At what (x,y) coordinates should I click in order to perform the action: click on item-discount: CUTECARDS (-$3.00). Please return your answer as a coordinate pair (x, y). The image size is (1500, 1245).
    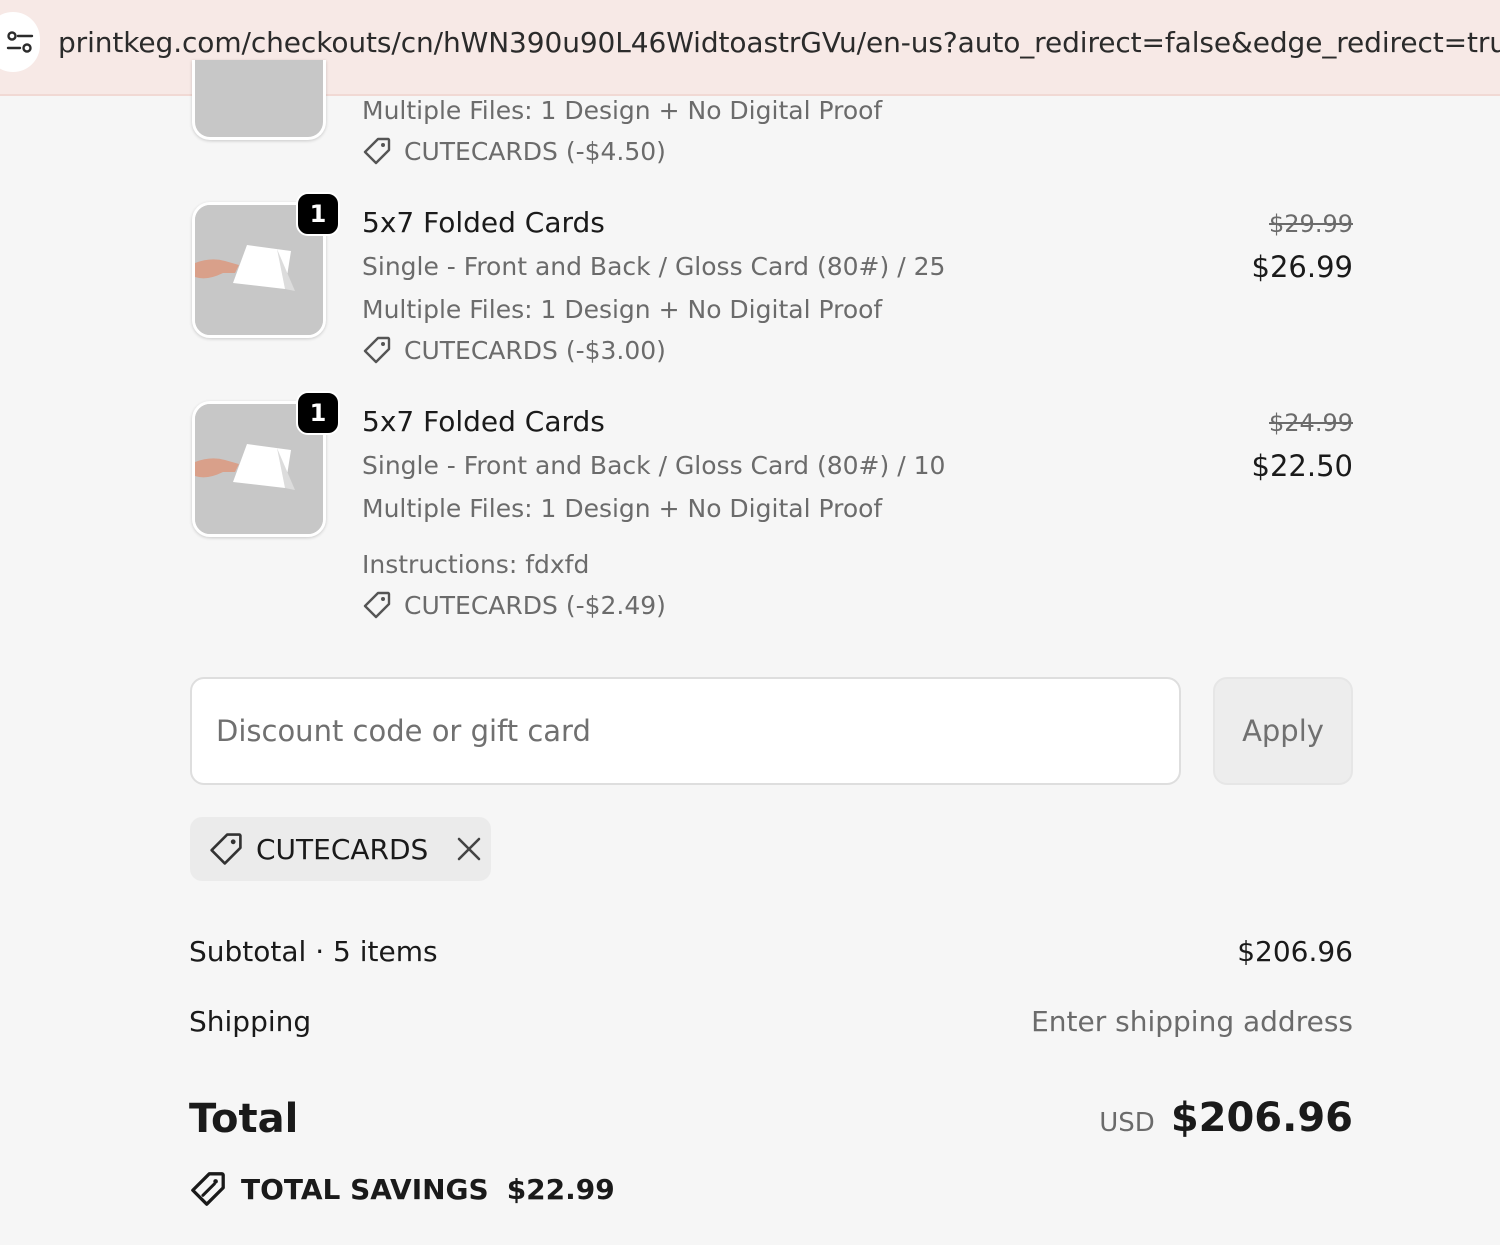
    Looking at the image, I should click on (514, 350).